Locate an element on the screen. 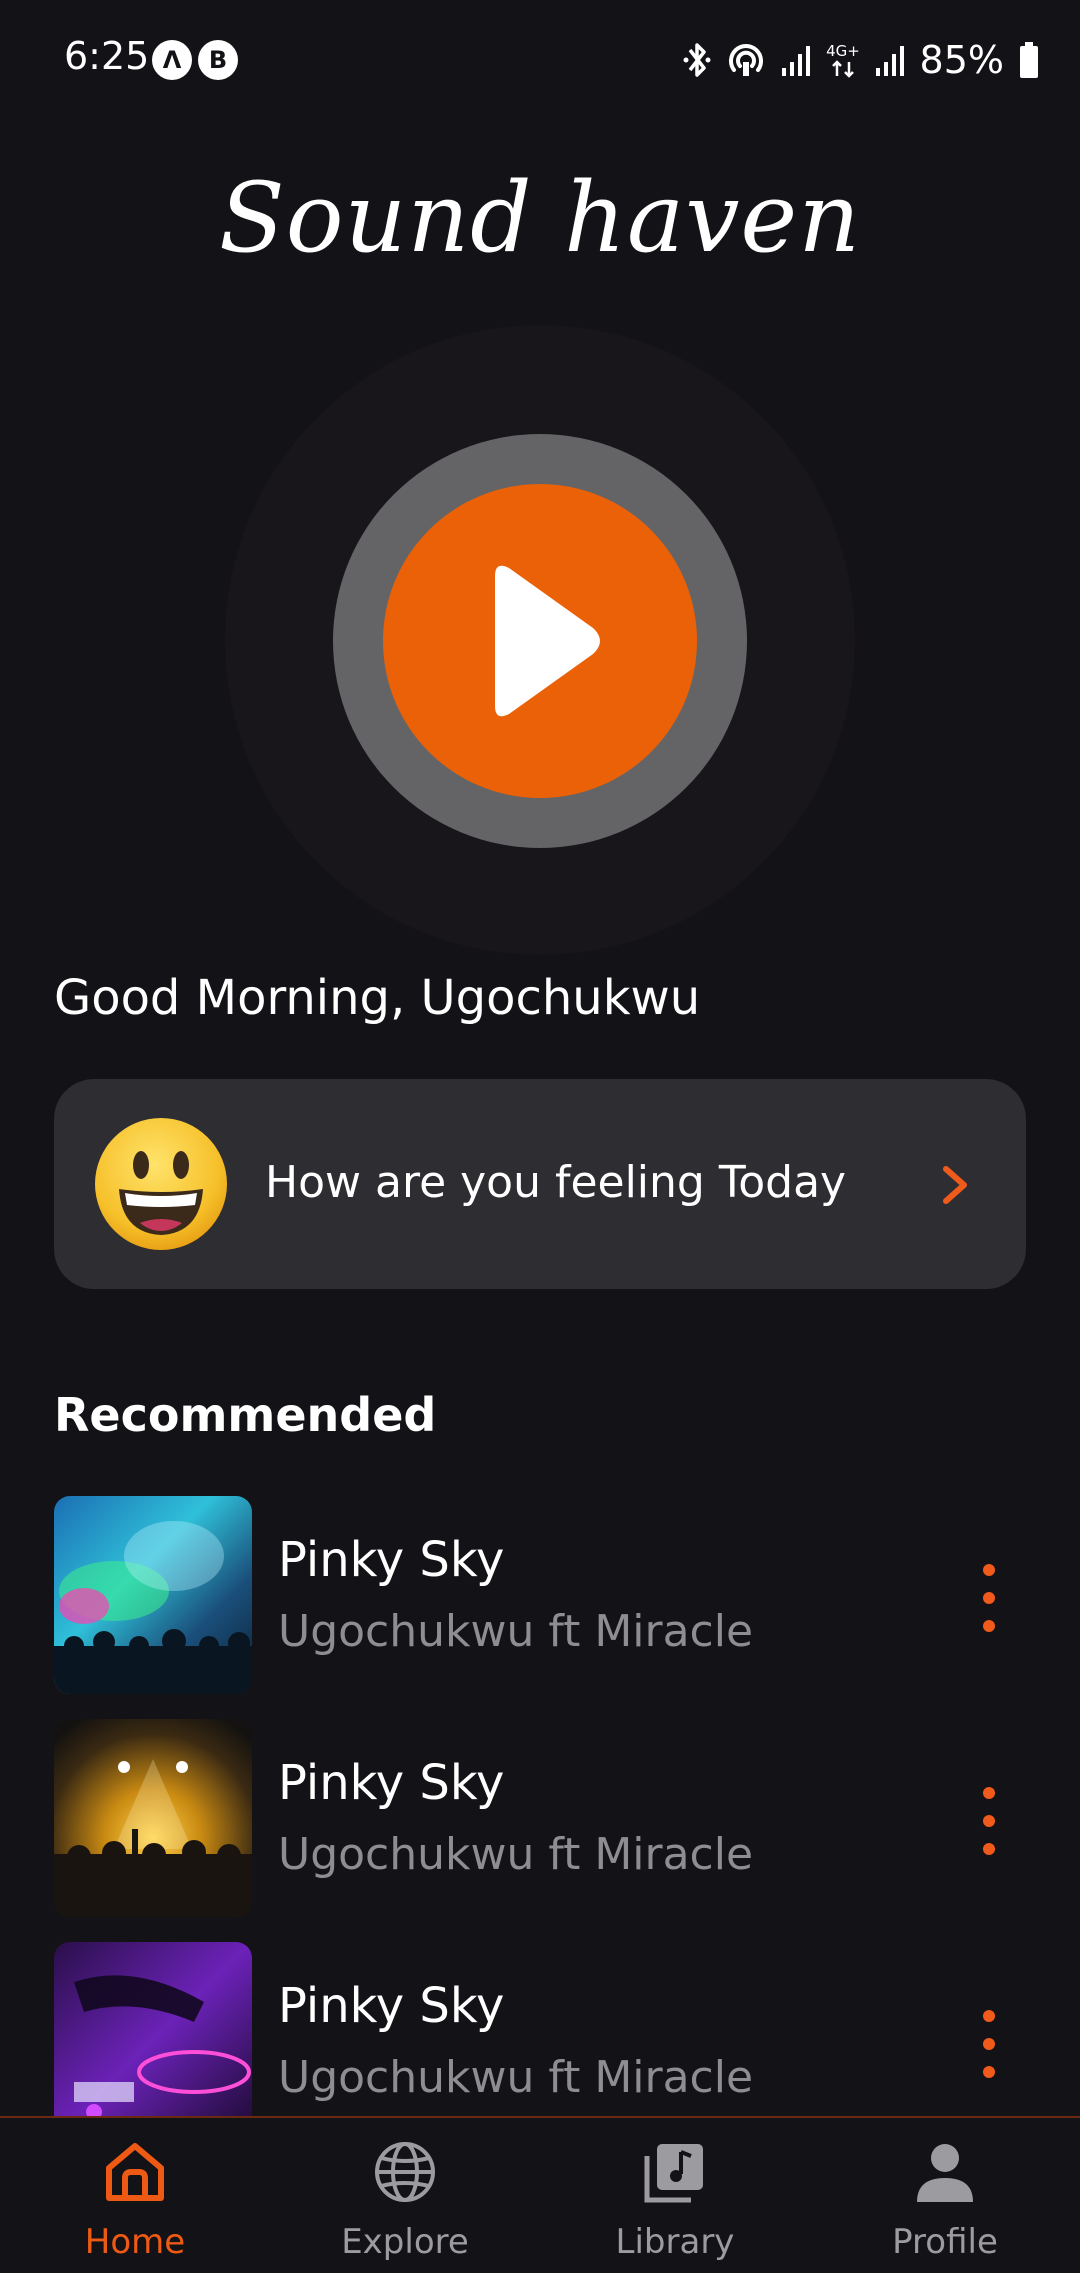 Image resolution: width=1080 pixels, height=2273 pixels. music-library-icon is located at coordinates (673, 2173).